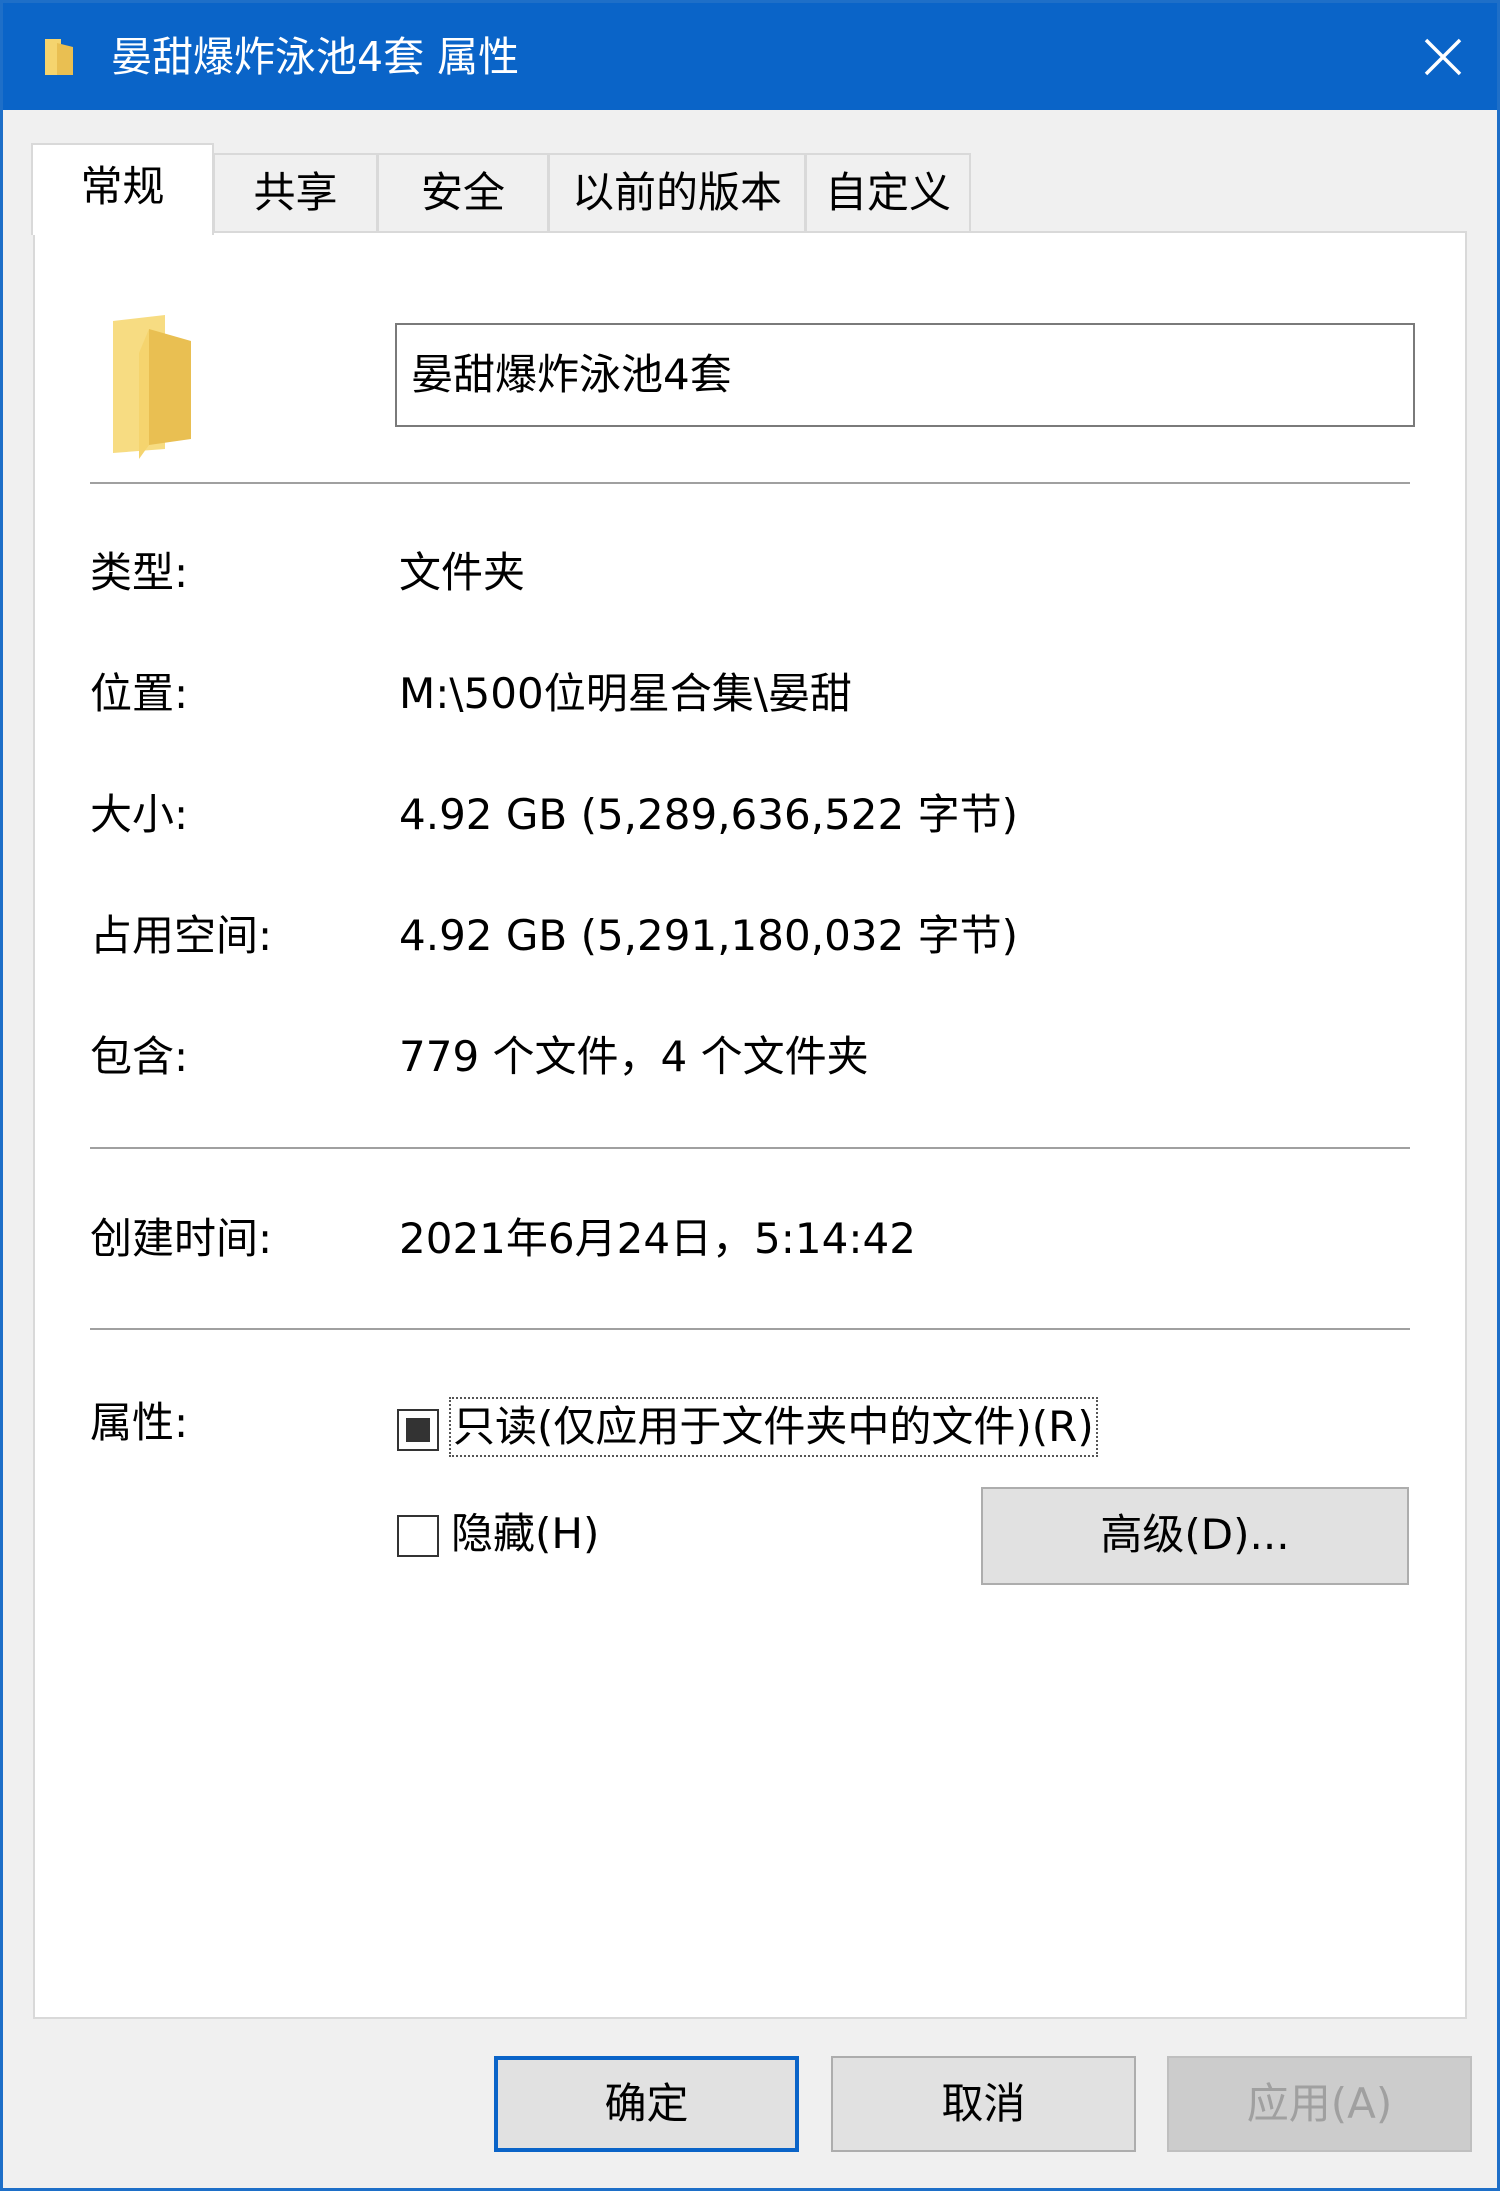  I want to click on readonly-checkbox, so click(418, 1430).